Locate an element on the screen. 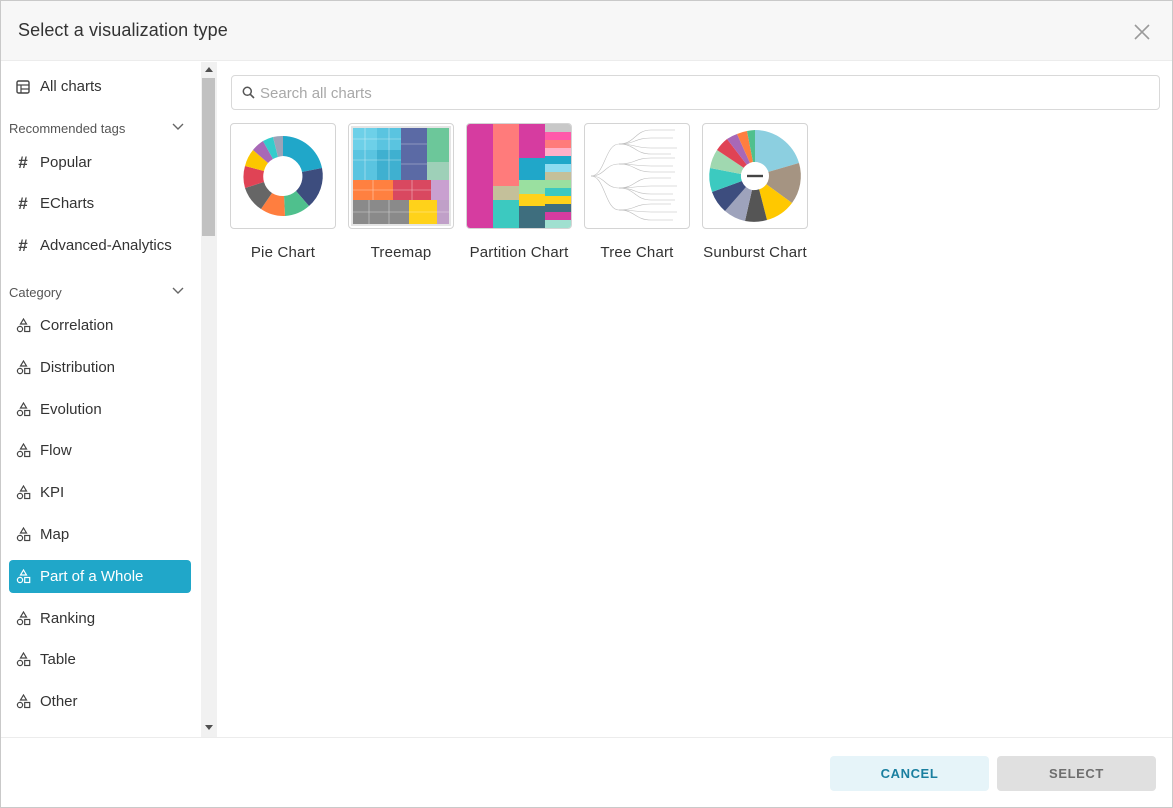 Image resolution: width=1173 pixels, height=808 pixels. sidebar-item-correlation: Correlation is located at coordinates (100, 325).